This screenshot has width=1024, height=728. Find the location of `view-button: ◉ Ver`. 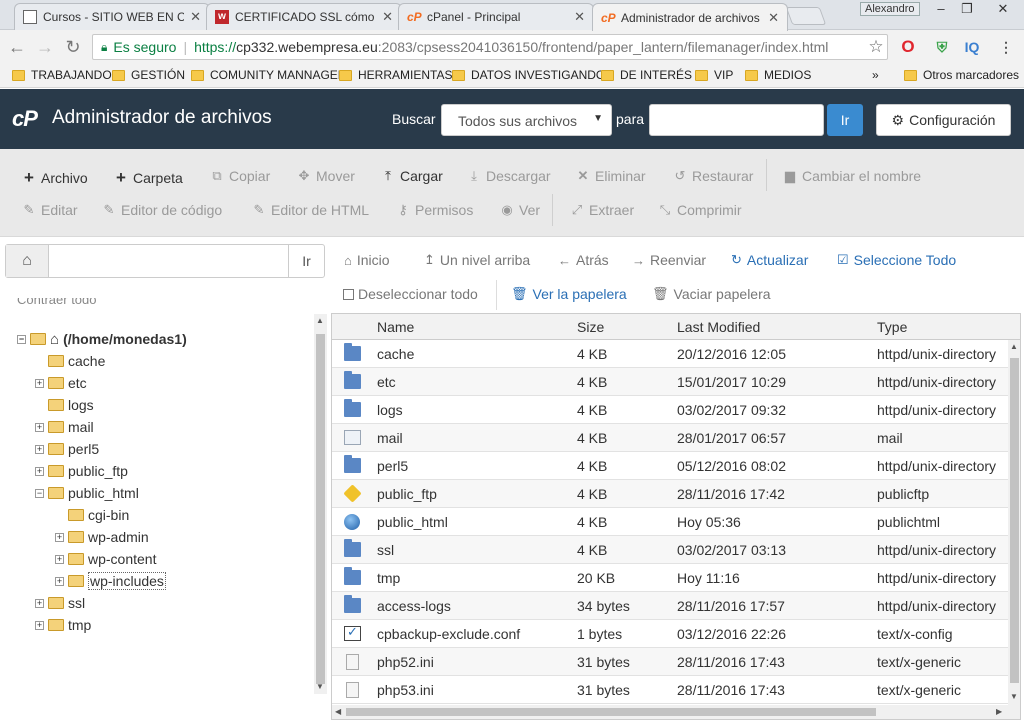

view-button: ◉ Ver is located at coordinates (520, 210).